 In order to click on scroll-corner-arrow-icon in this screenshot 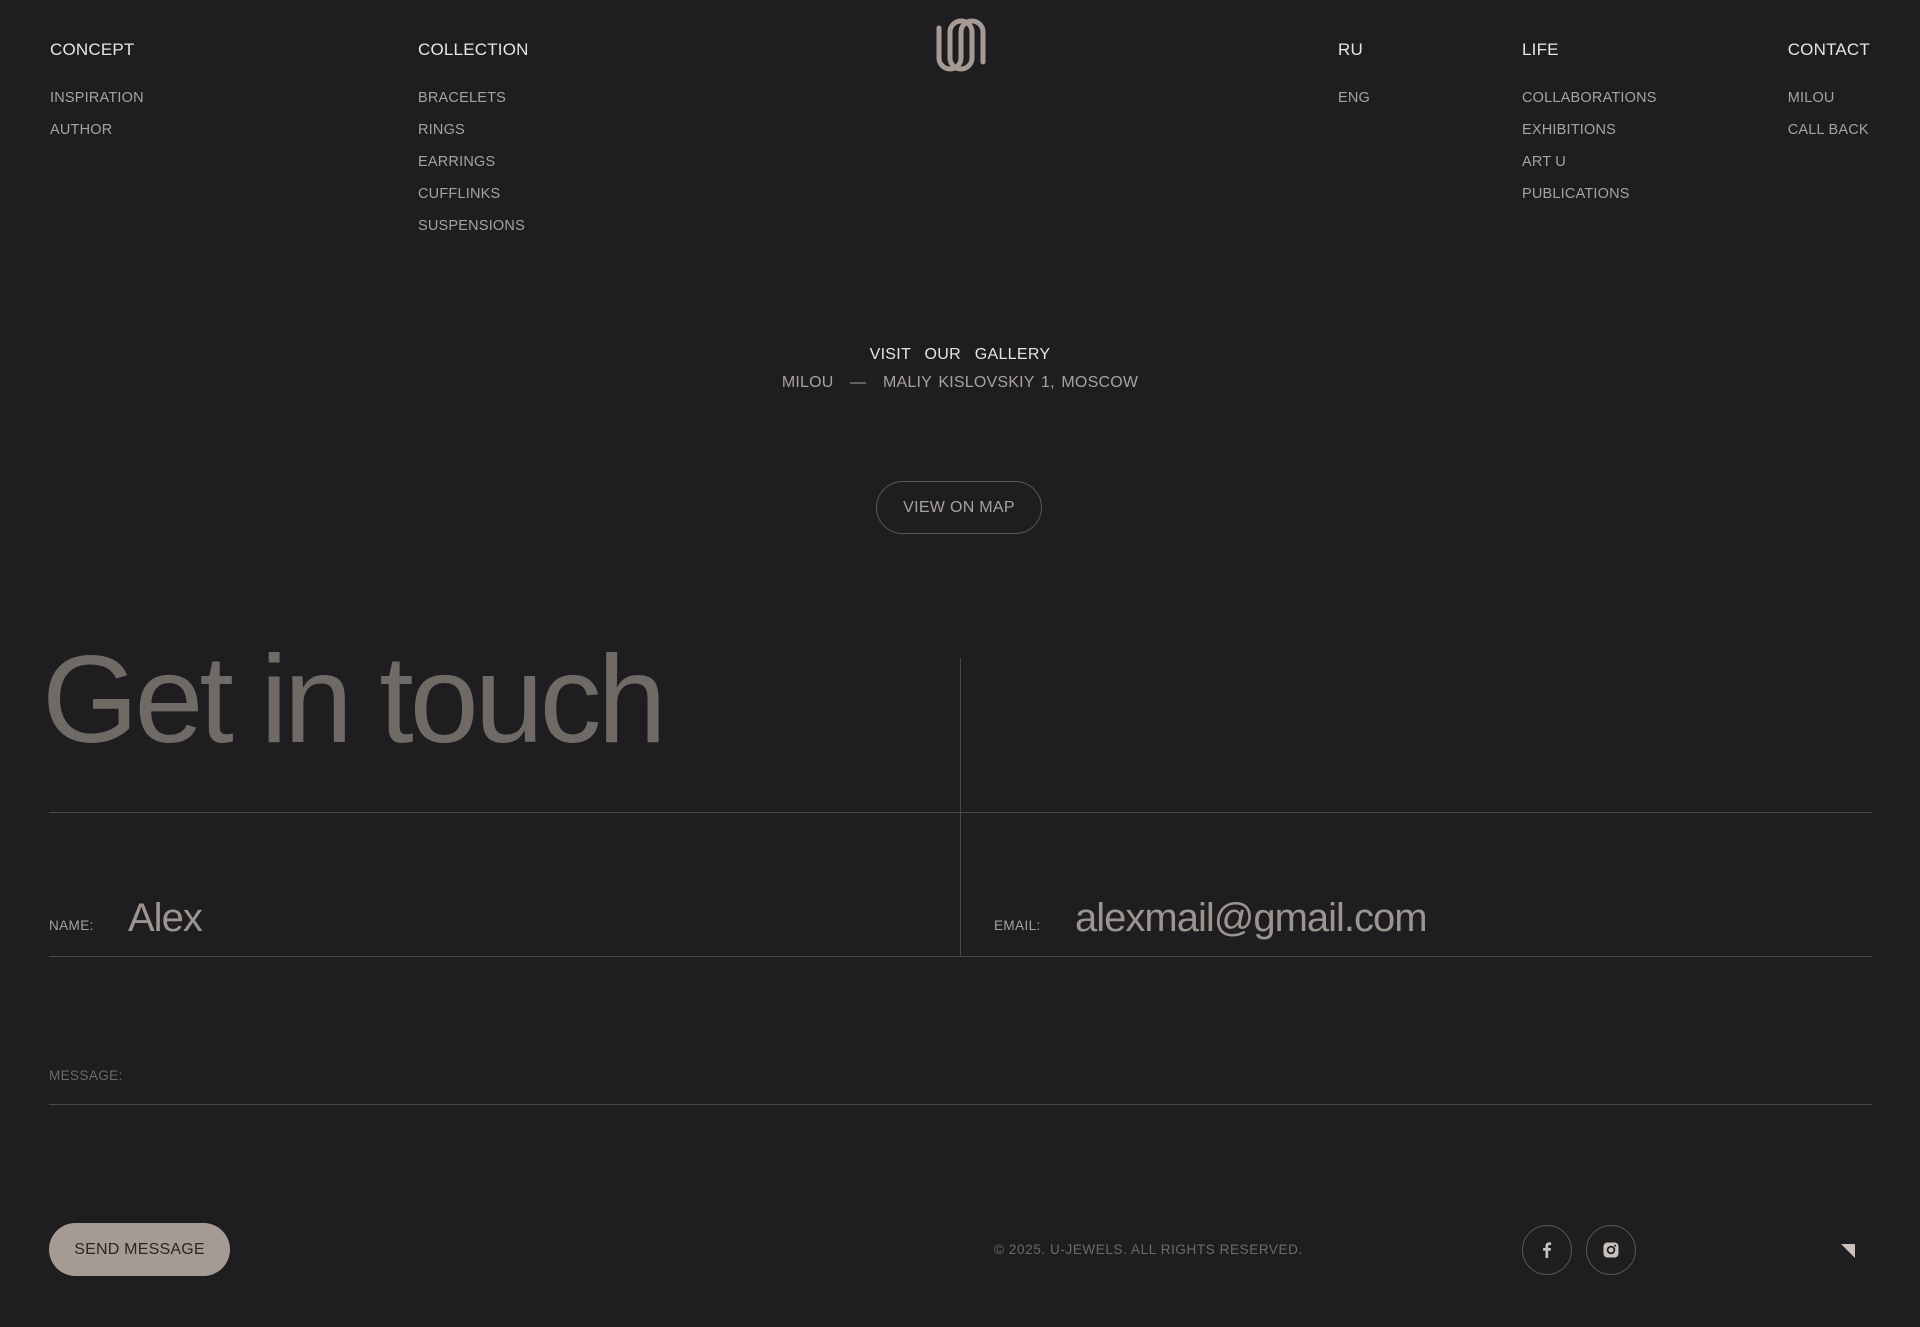, I will do `click(1848, 1251)`.